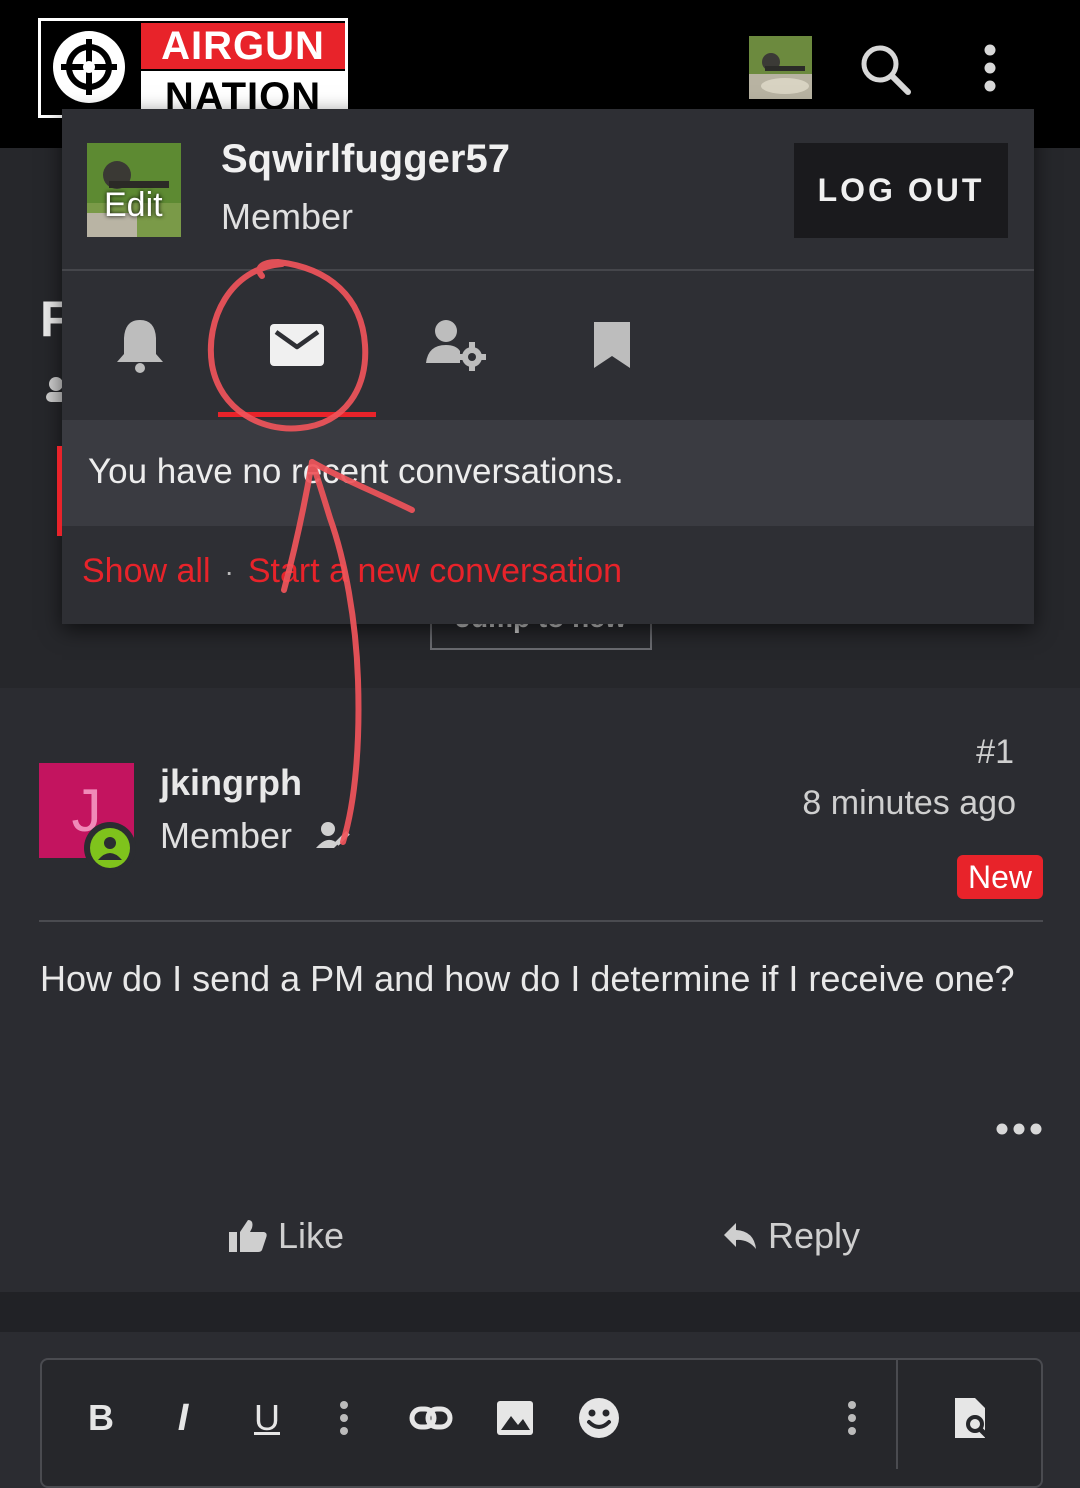  I want to click on post-number: #1, so click(995, 752).